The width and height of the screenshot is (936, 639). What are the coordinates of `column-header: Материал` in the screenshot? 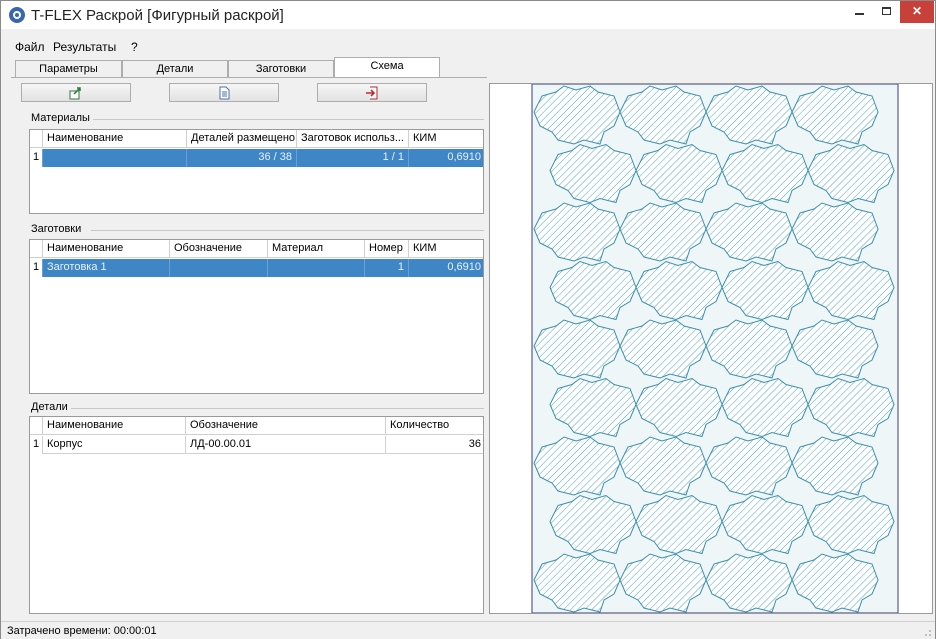 It's located at (315, 249).